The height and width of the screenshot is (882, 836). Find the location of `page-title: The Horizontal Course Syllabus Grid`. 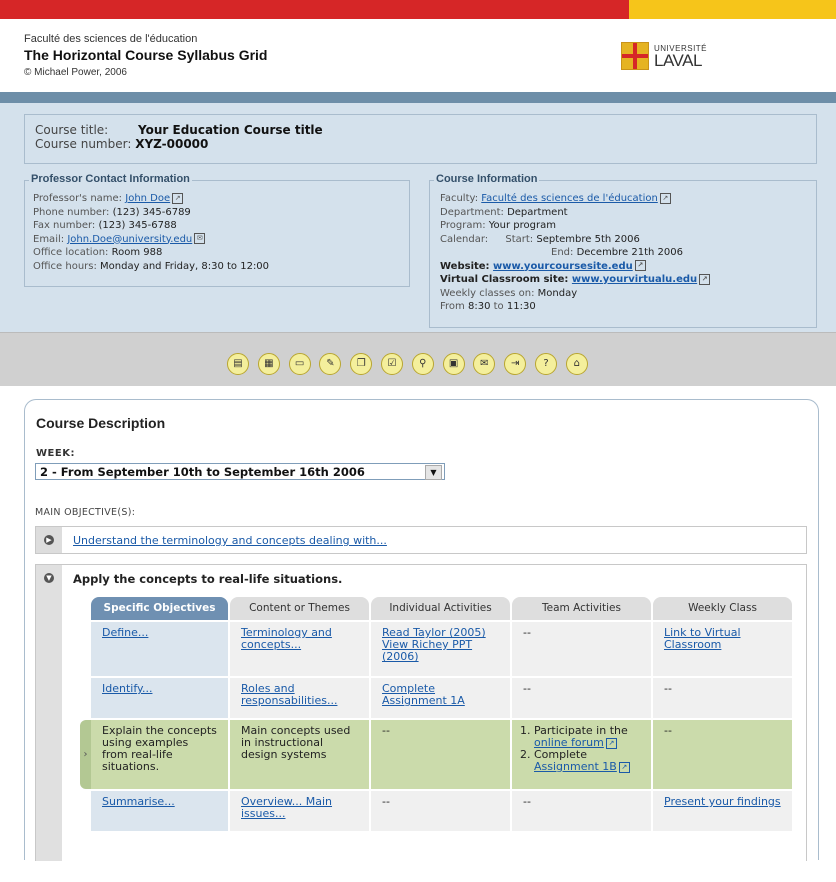

page-title: The Horizontal Course Syllabus Grid is located at coordinates (146, 55).